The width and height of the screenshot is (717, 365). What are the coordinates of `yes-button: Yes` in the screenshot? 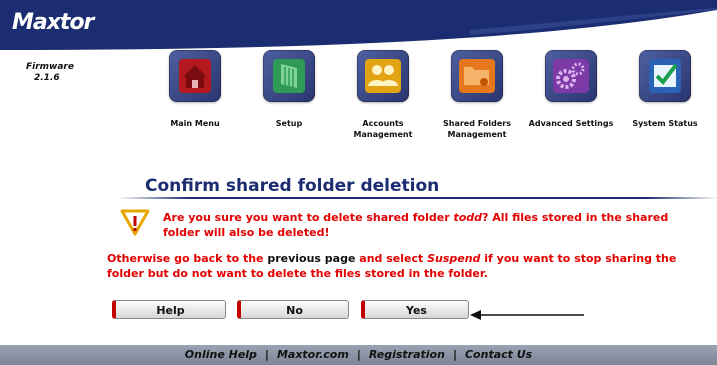 It's located at (415, 309).